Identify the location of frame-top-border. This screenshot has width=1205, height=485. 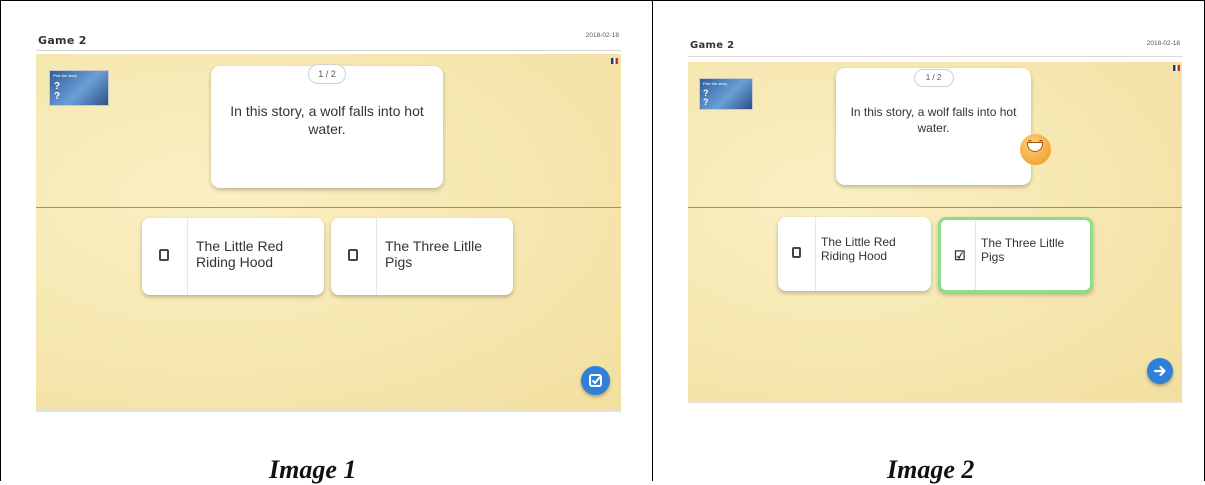
(602, 0).